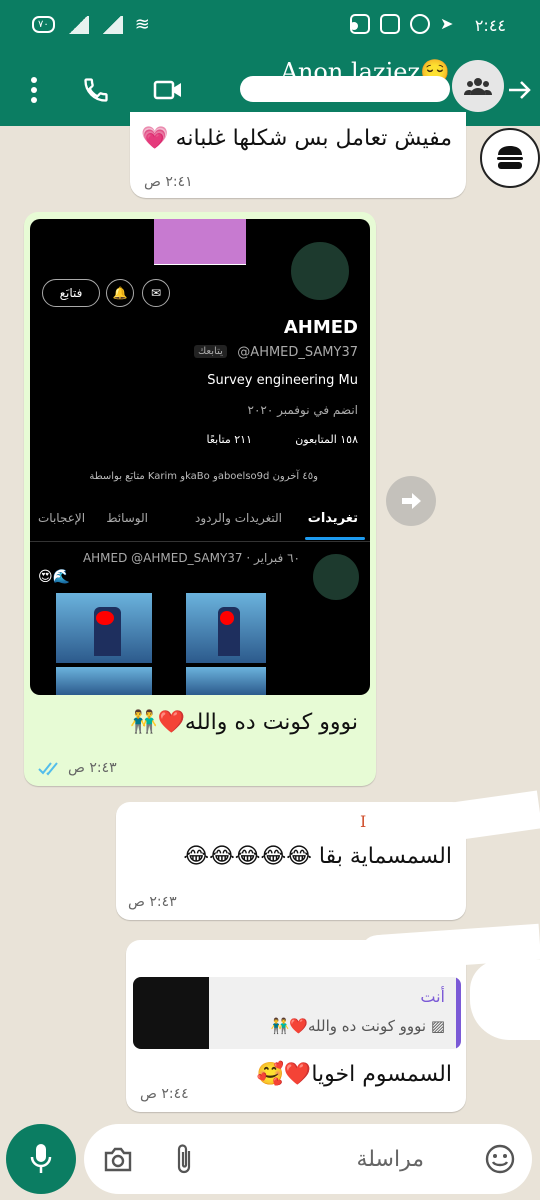 The width and height of the screenshot is (540, 1200). What do you see at coordinates (490, 25) in the screenshot?
I see `status-time: ٢:٤٤` at bounding box center [490, 25].